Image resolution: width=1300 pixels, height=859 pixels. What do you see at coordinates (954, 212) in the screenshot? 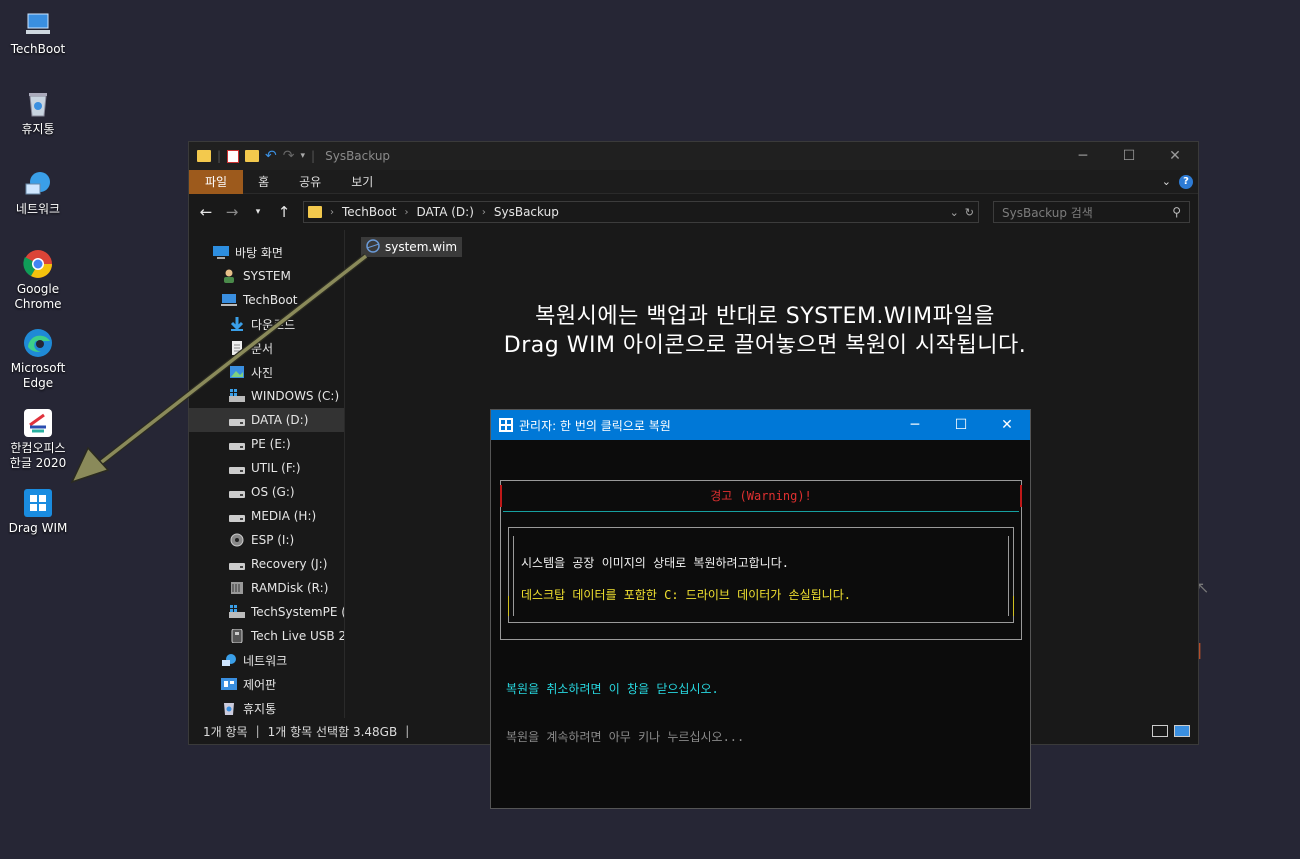
I see `chevron-down-icon: ⌄` at bounding box center [954, 212].